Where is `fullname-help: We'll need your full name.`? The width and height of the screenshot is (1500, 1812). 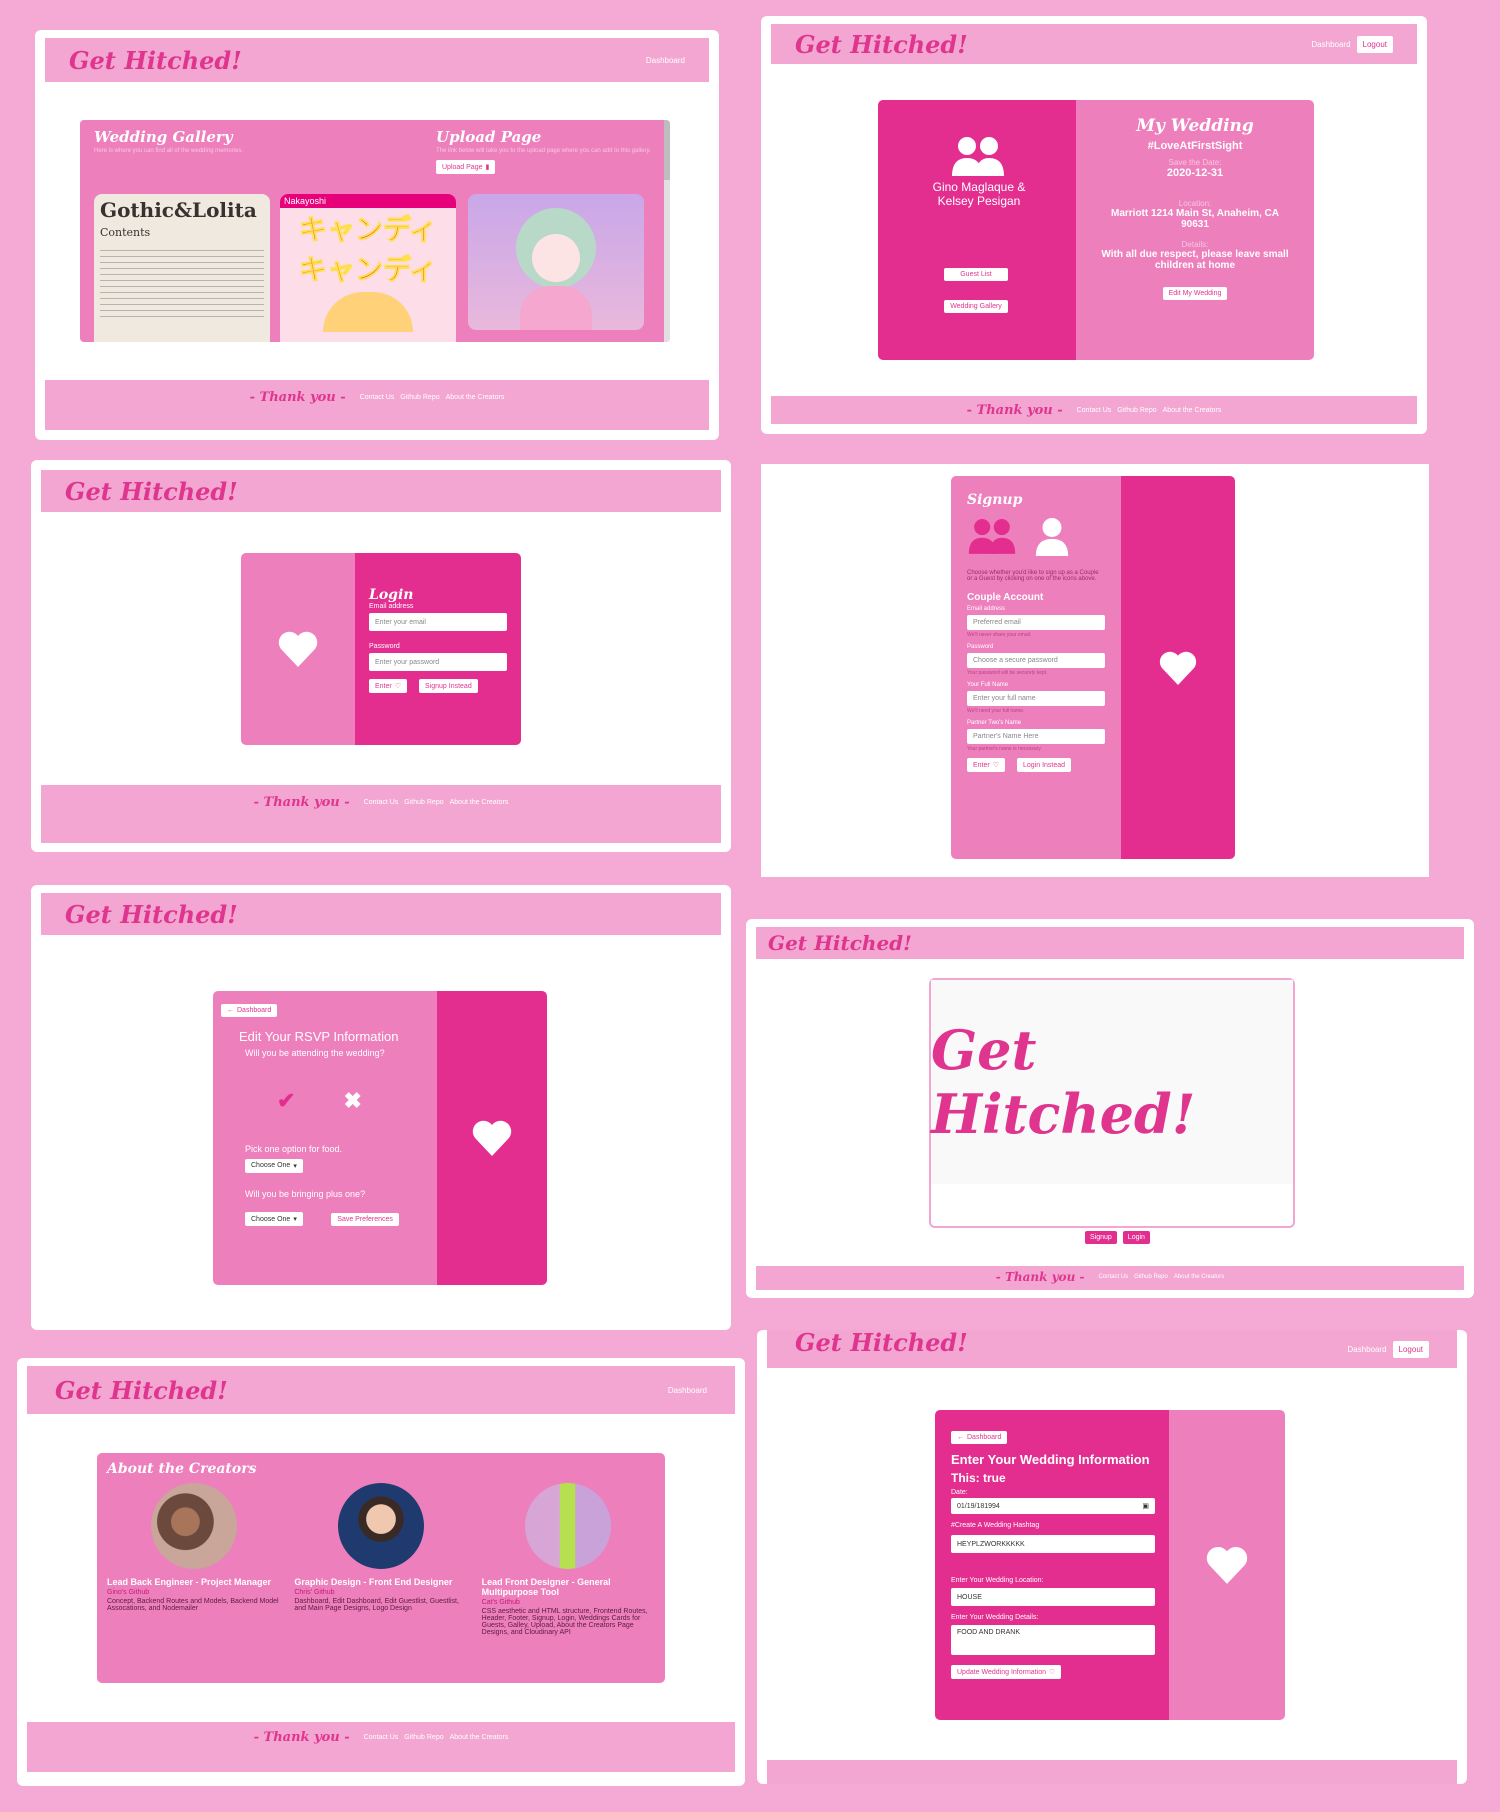
fullname-help: We'll need your full name. is located at coordinates (996, 711).